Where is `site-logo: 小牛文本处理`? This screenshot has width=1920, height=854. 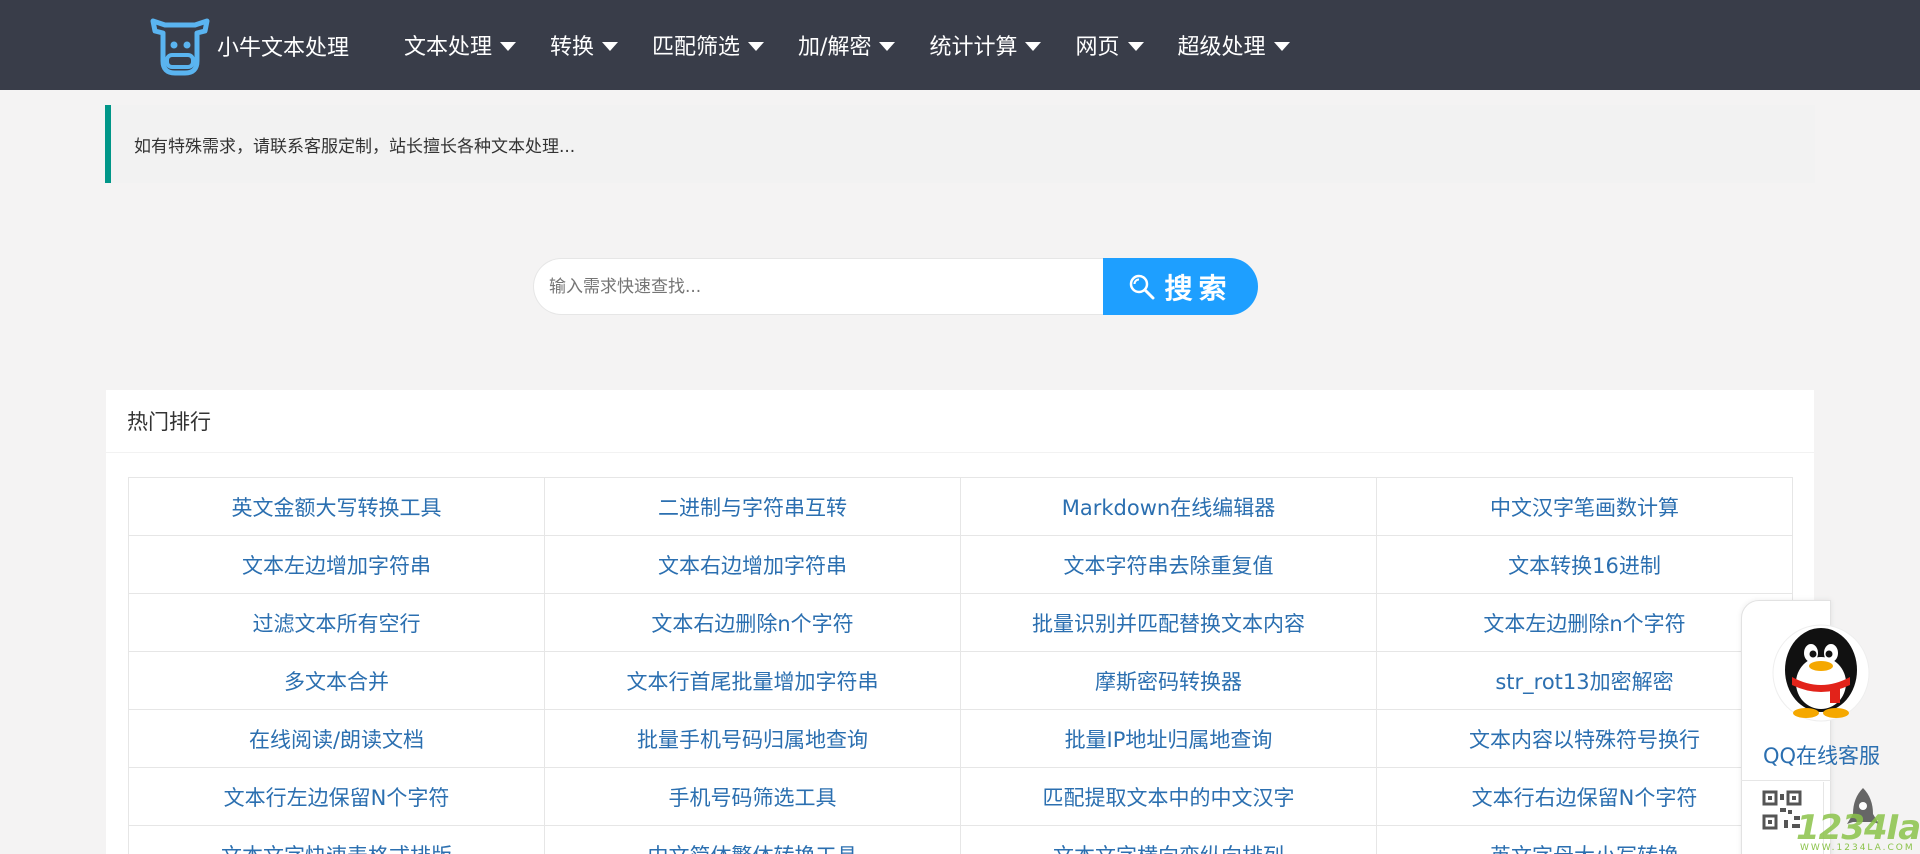
site-logo: 小牛文本处理 is located at coordinates (247, 46).